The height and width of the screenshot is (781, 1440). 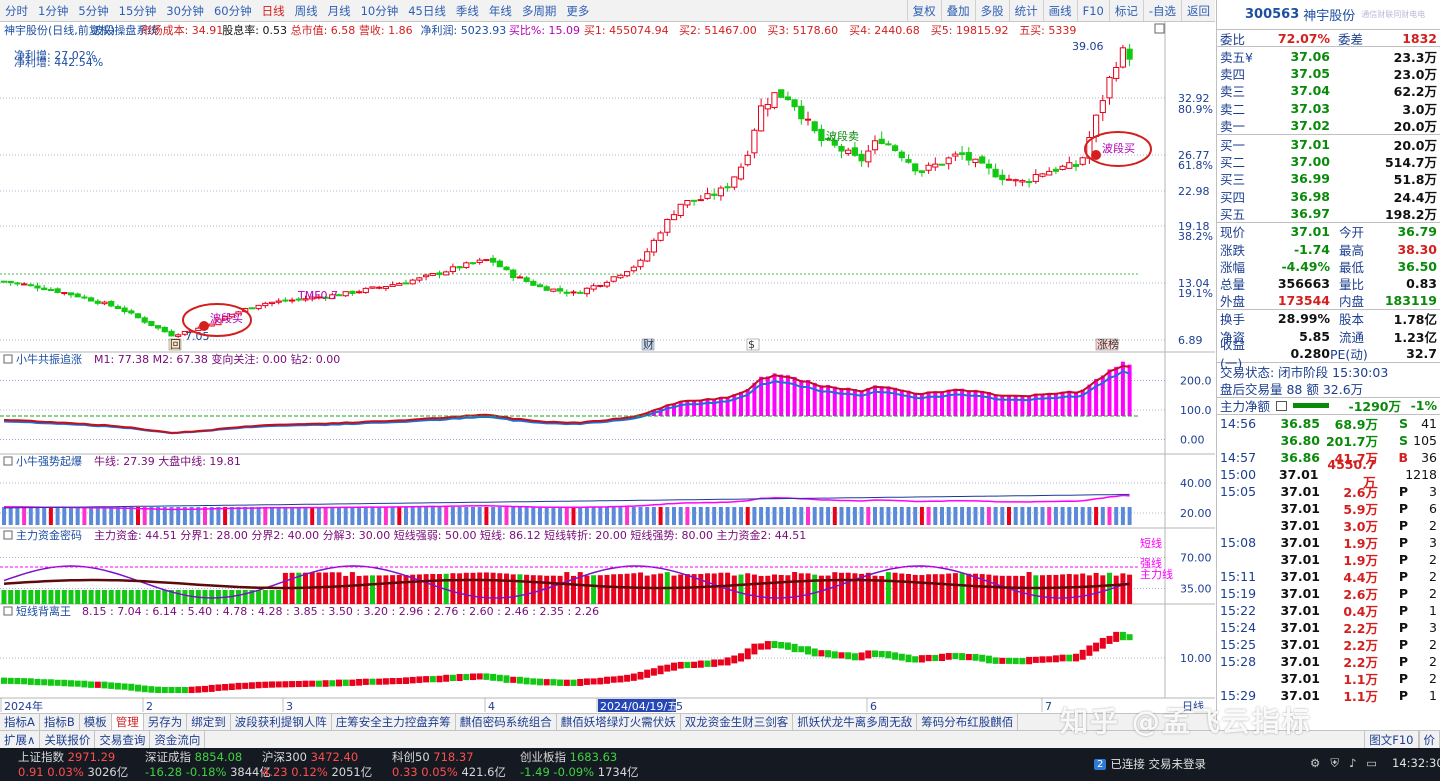 I want to click on index-ticker: 上证指数 2971.29 0.91 0.03% 3026亿, so click(x=73, y=765).